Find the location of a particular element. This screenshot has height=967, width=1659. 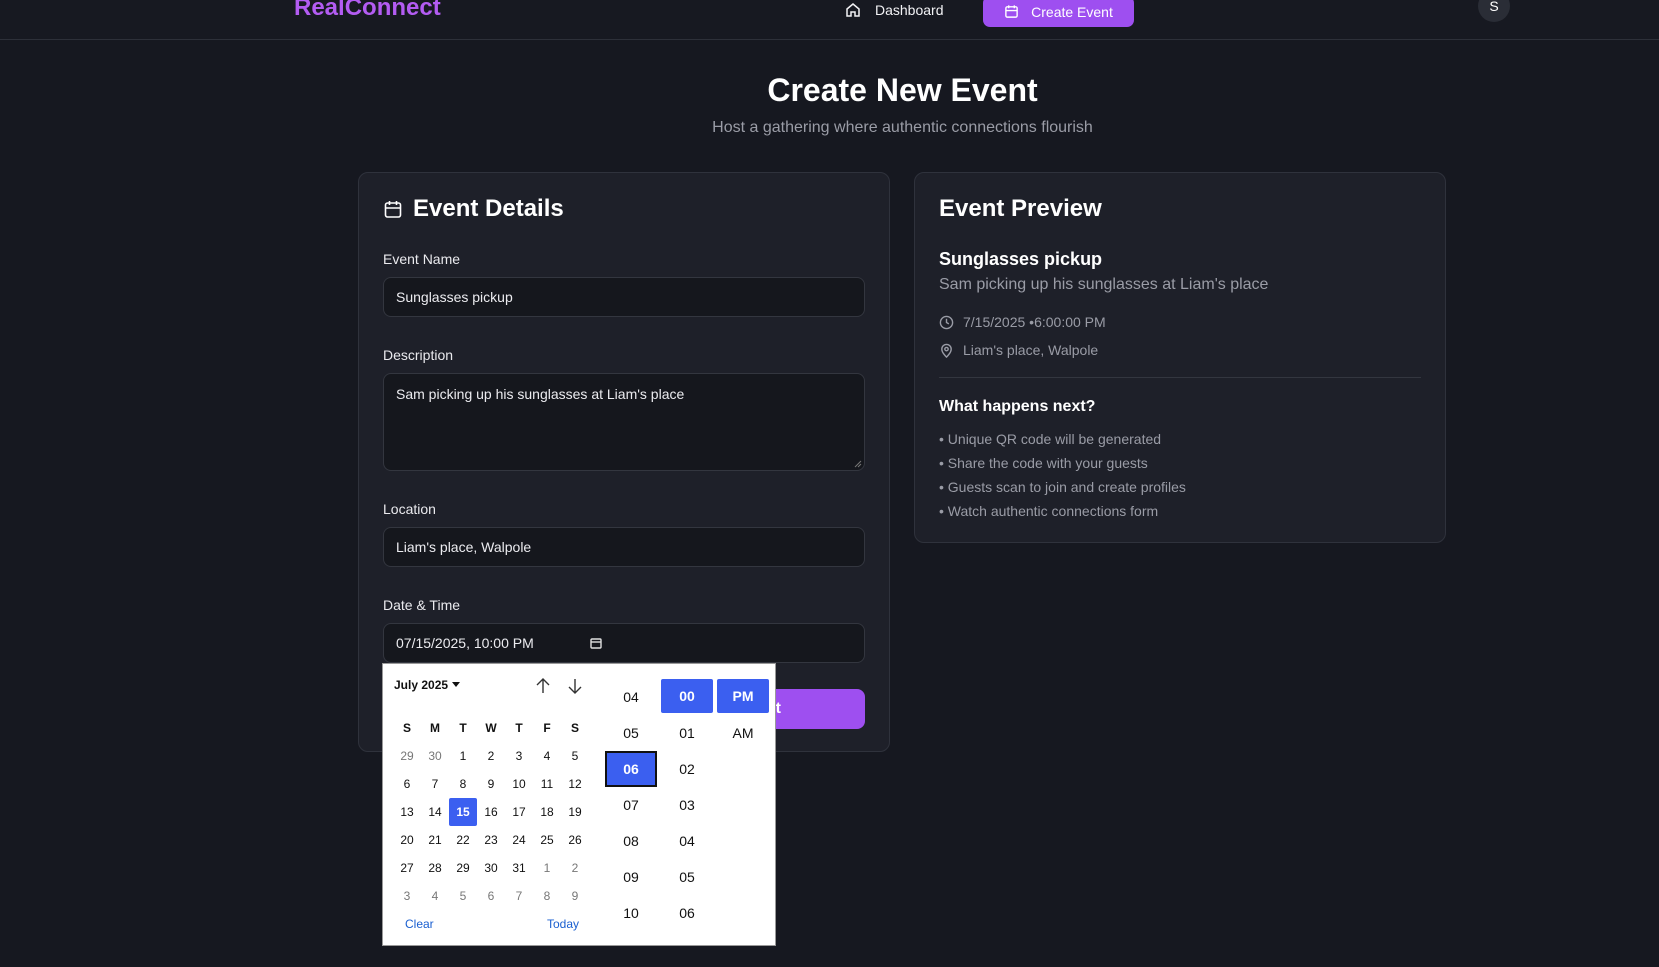

ampm-option: PM is located at coordinates (743, 696).